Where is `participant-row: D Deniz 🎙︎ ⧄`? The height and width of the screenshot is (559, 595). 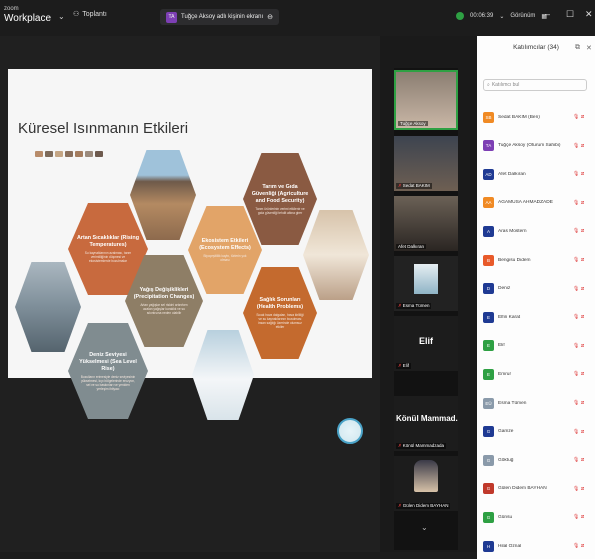
participant-row: D Deniz 🎙︎ ⧄ is located at coordinates (536, 289).